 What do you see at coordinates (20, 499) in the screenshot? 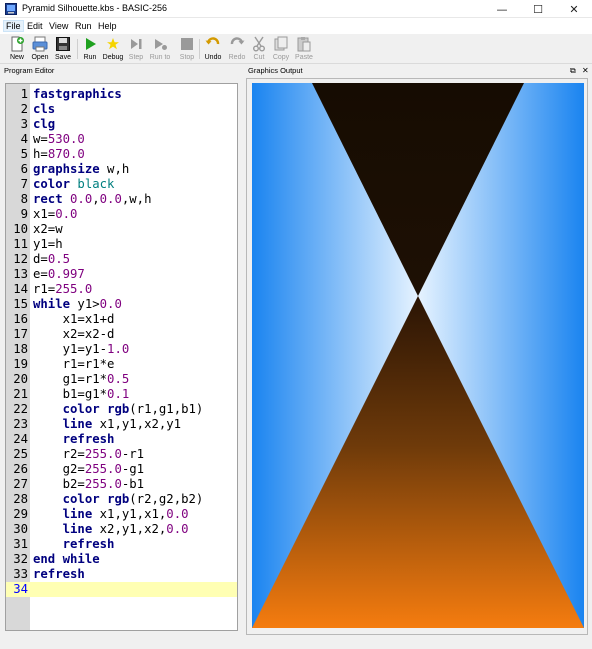
I see `line-number: 28` at bounding box center [20, 499].